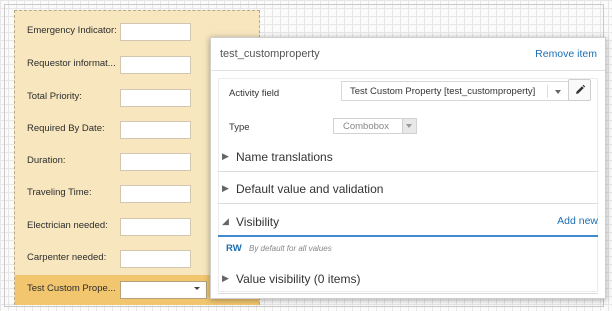  Describe the element at coordinates (577, 221) in the screenshot. I see `add-new-link: Add new` at that location.